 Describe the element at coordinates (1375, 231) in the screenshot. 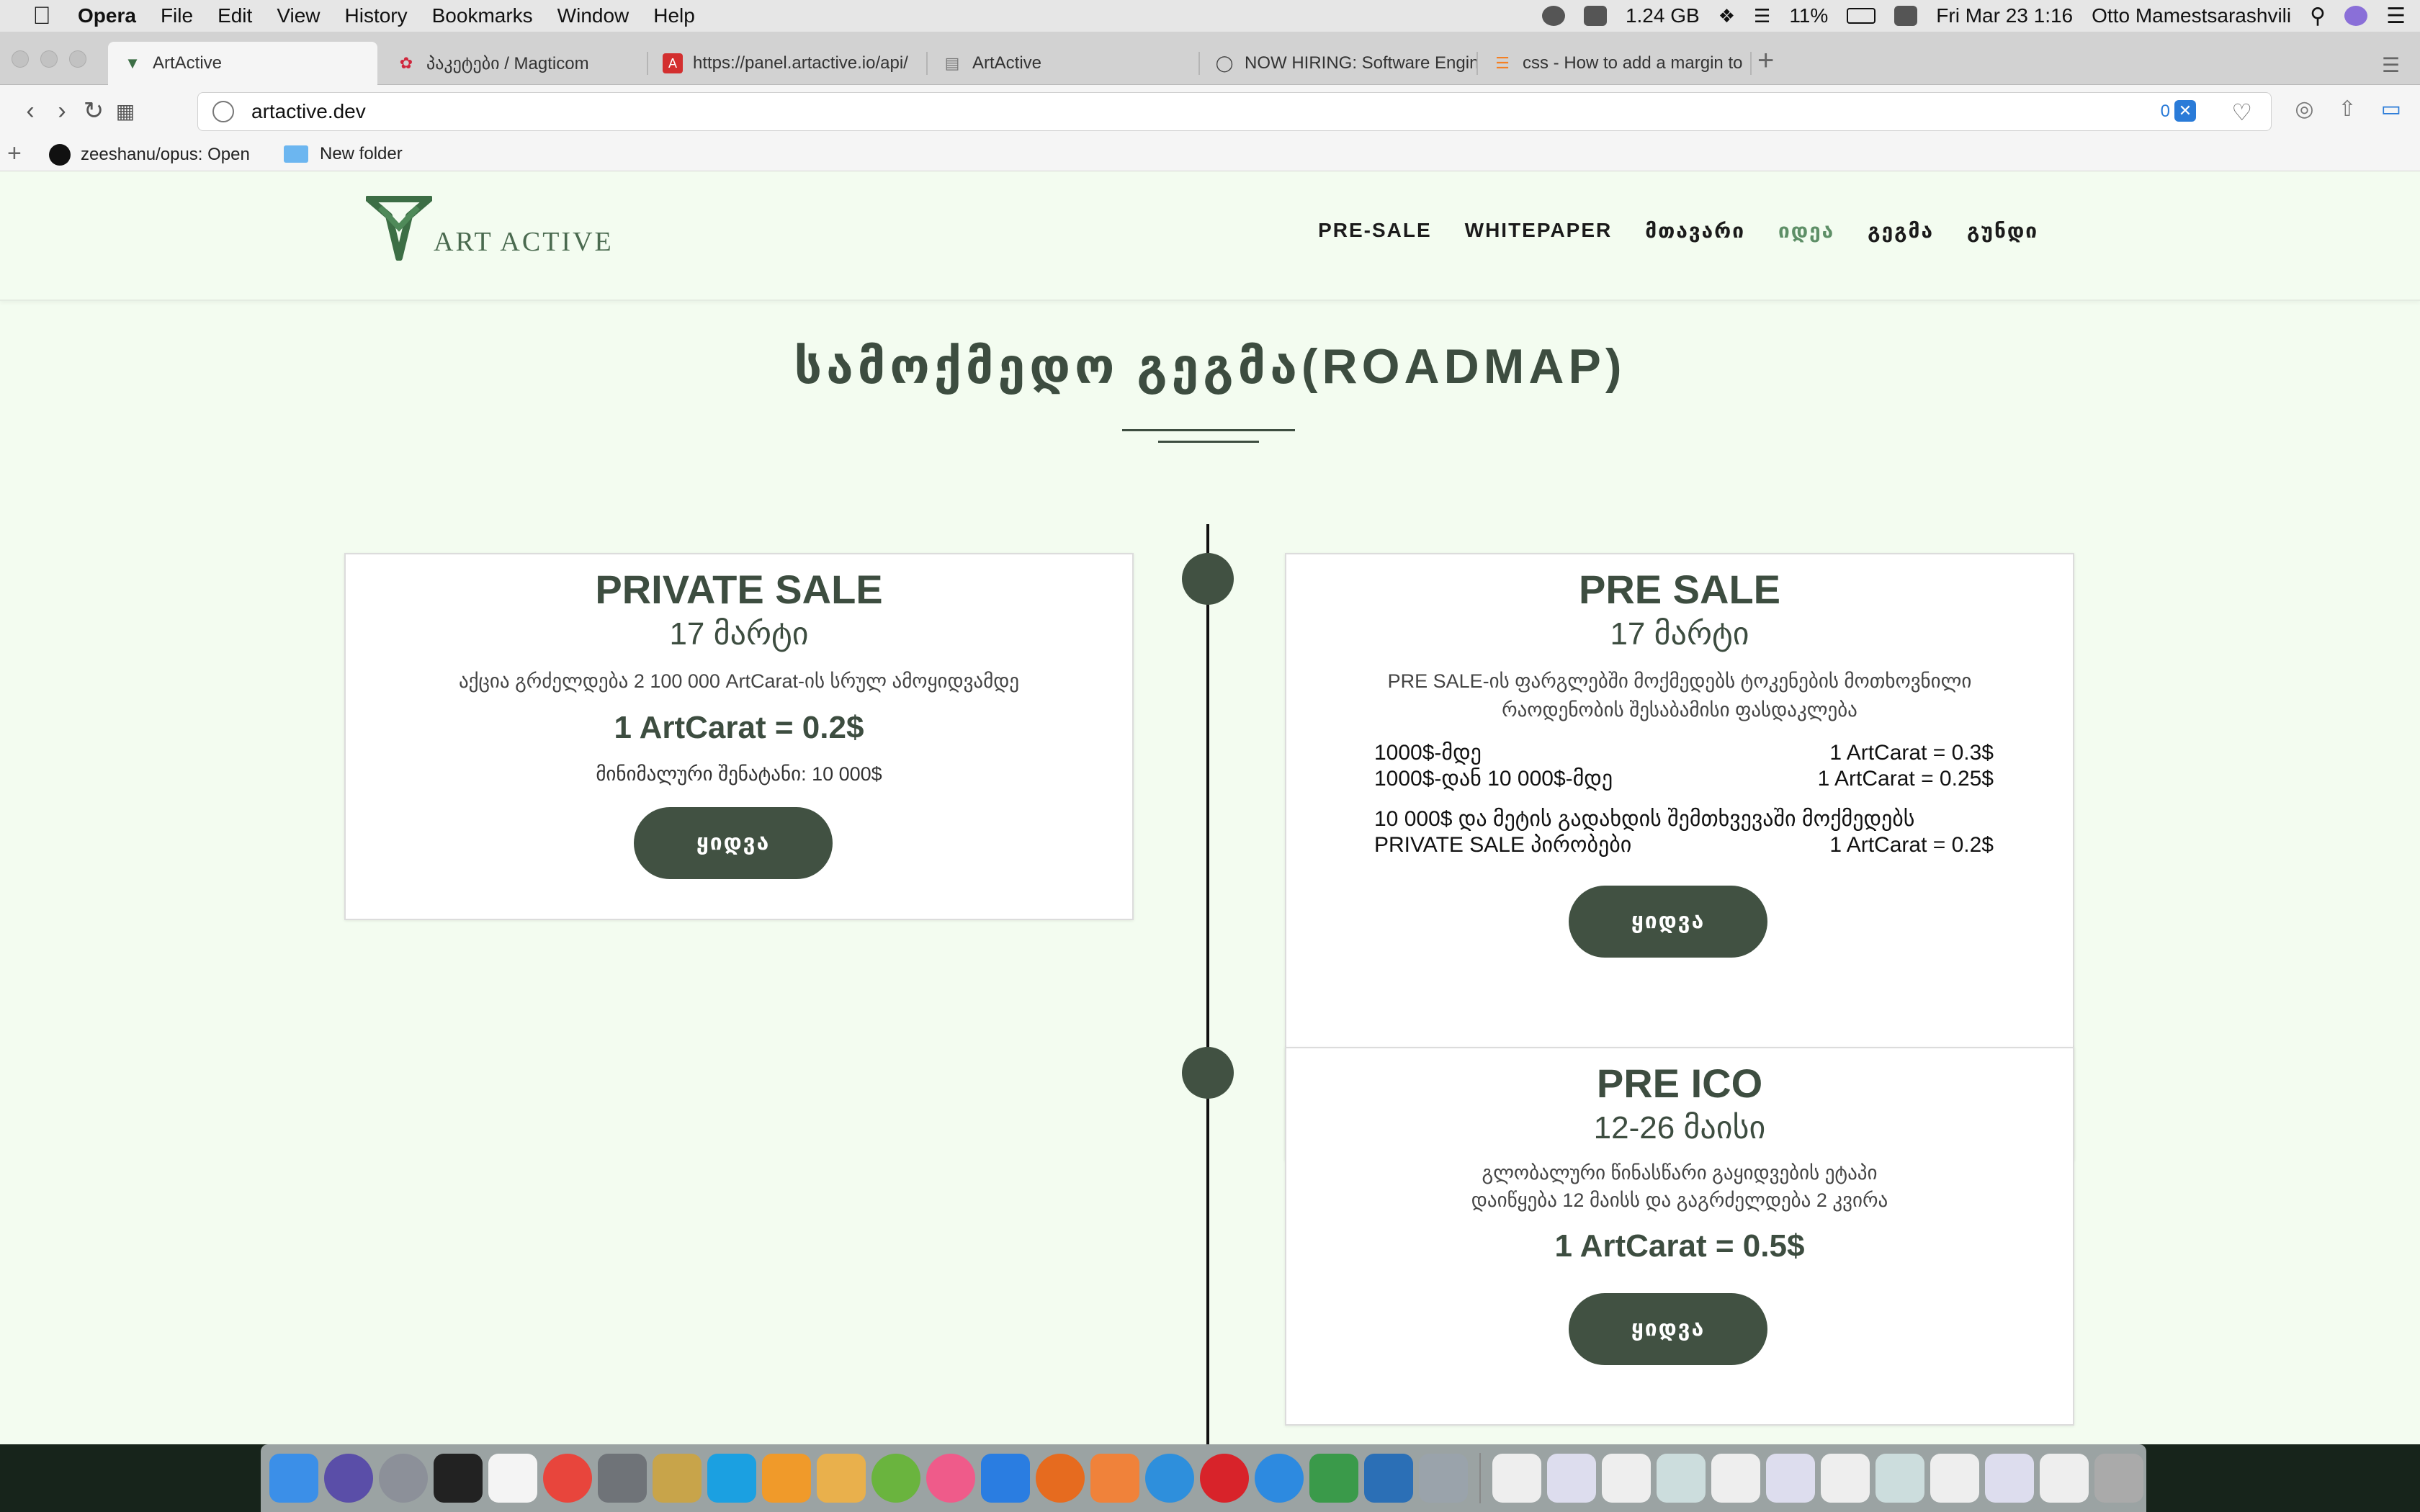

I see `nav-pre-sale: PRE-SALE` at that location.